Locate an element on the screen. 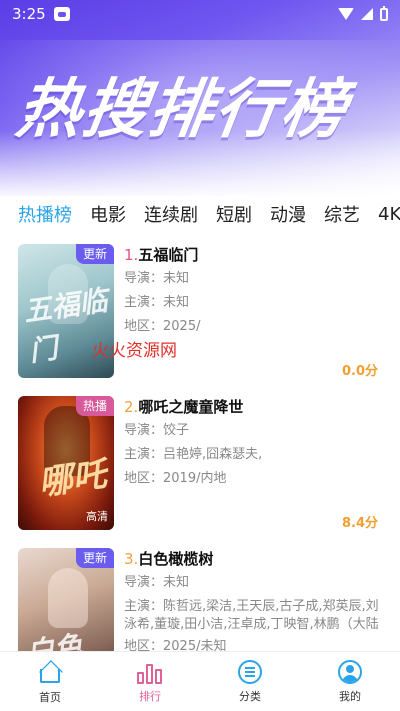 The image size is (400, 711). tab-series: 连续剧 is located at coordinates (171, 214).